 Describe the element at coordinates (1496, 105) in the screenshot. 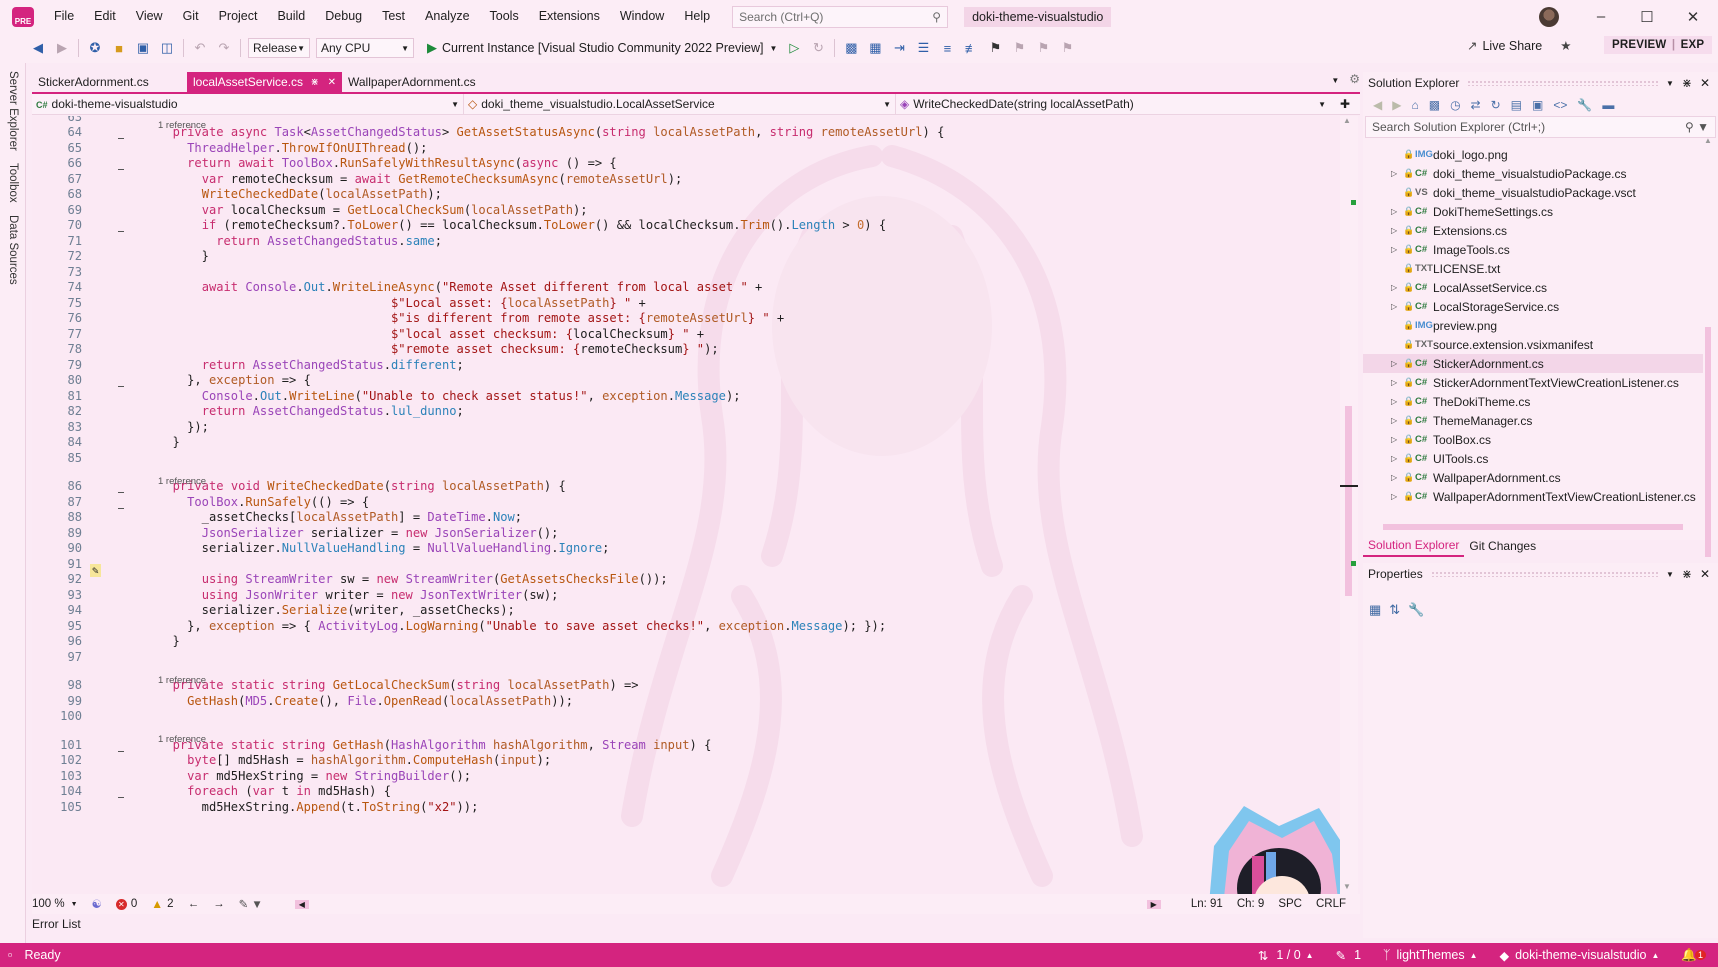

I see `refresh-icon: ↻` at that location.